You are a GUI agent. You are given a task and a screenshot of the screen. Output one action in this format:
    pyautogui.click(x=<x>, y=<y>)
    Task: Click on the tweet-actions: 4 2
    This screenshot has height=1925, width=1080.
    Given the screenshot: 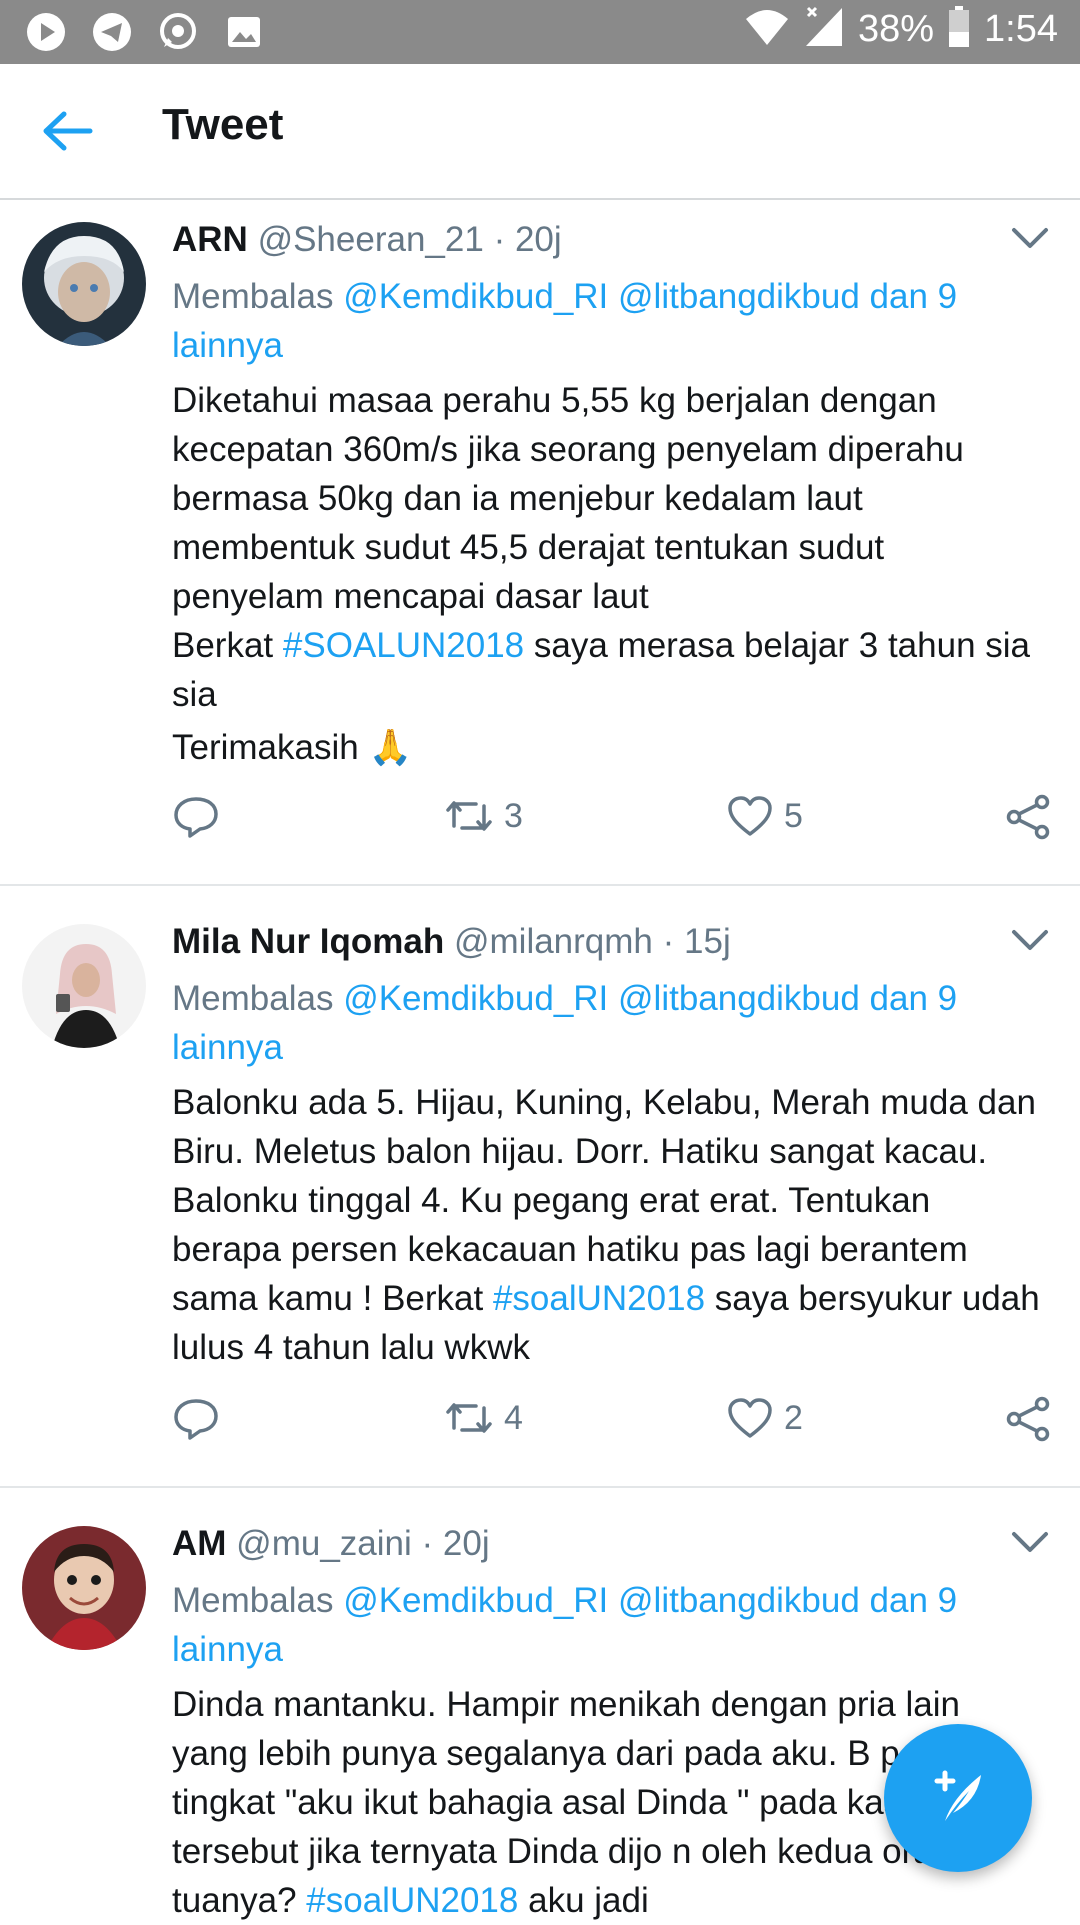 What is the action you would take?
    pyautogui.click(x=612, y=1424)
    